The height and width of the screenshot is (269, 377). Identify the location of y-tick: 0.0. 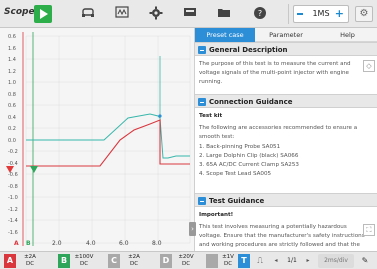
(12, 140).